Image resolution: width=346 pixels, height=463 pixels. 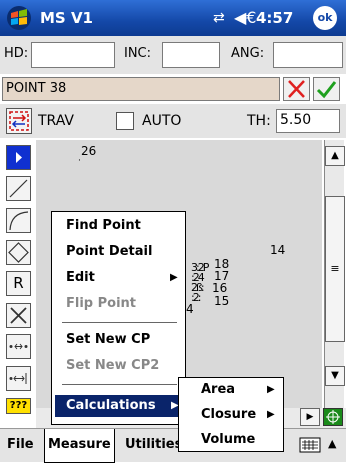 I want to click on red-x-icon, so click(x=296, y=89).